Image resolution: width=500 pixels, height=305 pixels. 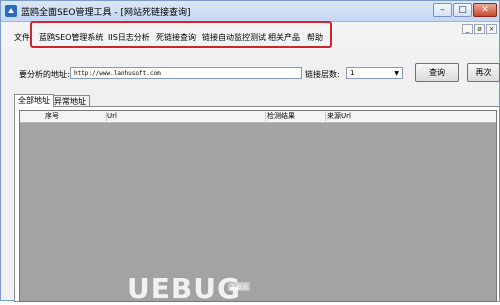 What do you see at coordinates (437, 72) in the screenshot?
I see `query-button: 查询` at bounding box center [437, 72].